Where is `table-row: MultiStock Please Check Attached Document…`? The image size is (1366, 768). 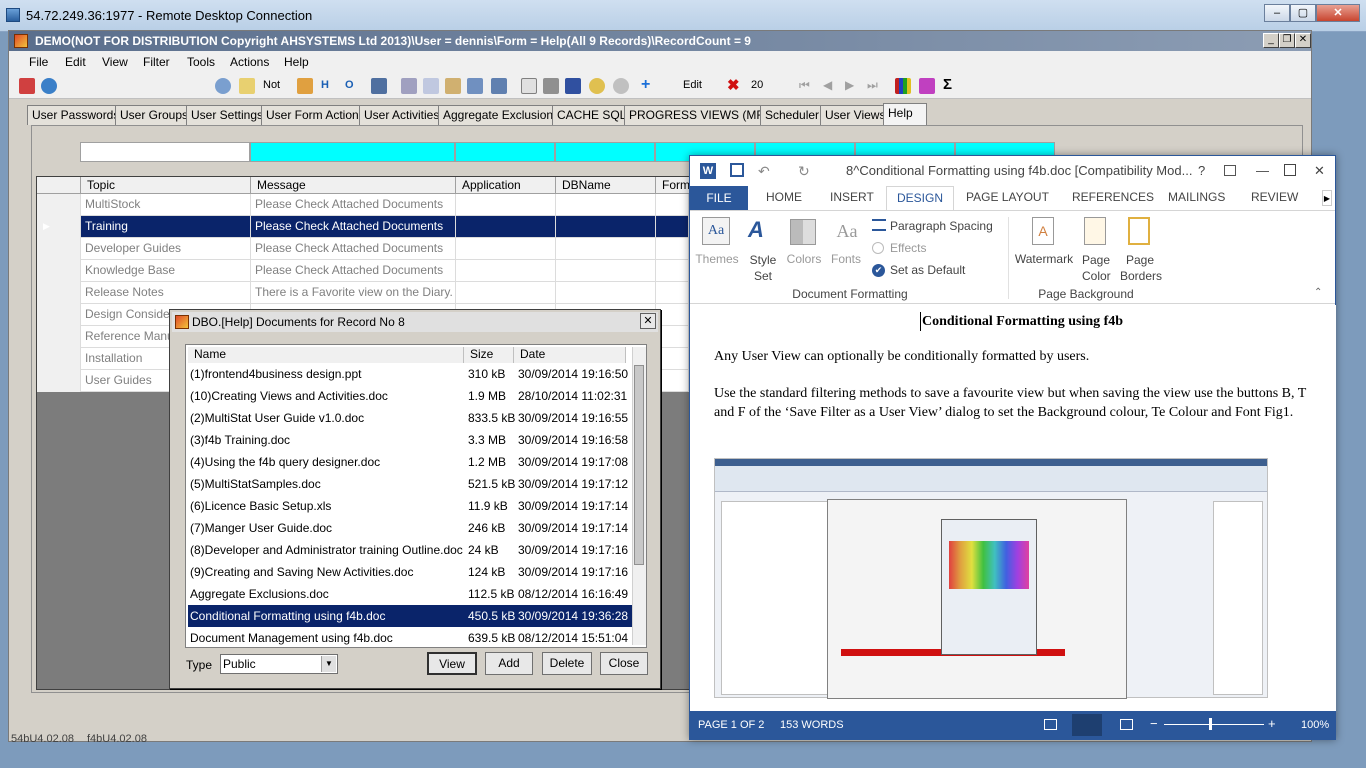
table-row: MultiStock Please Check Attached Document… is located at coordinates (363, 205).